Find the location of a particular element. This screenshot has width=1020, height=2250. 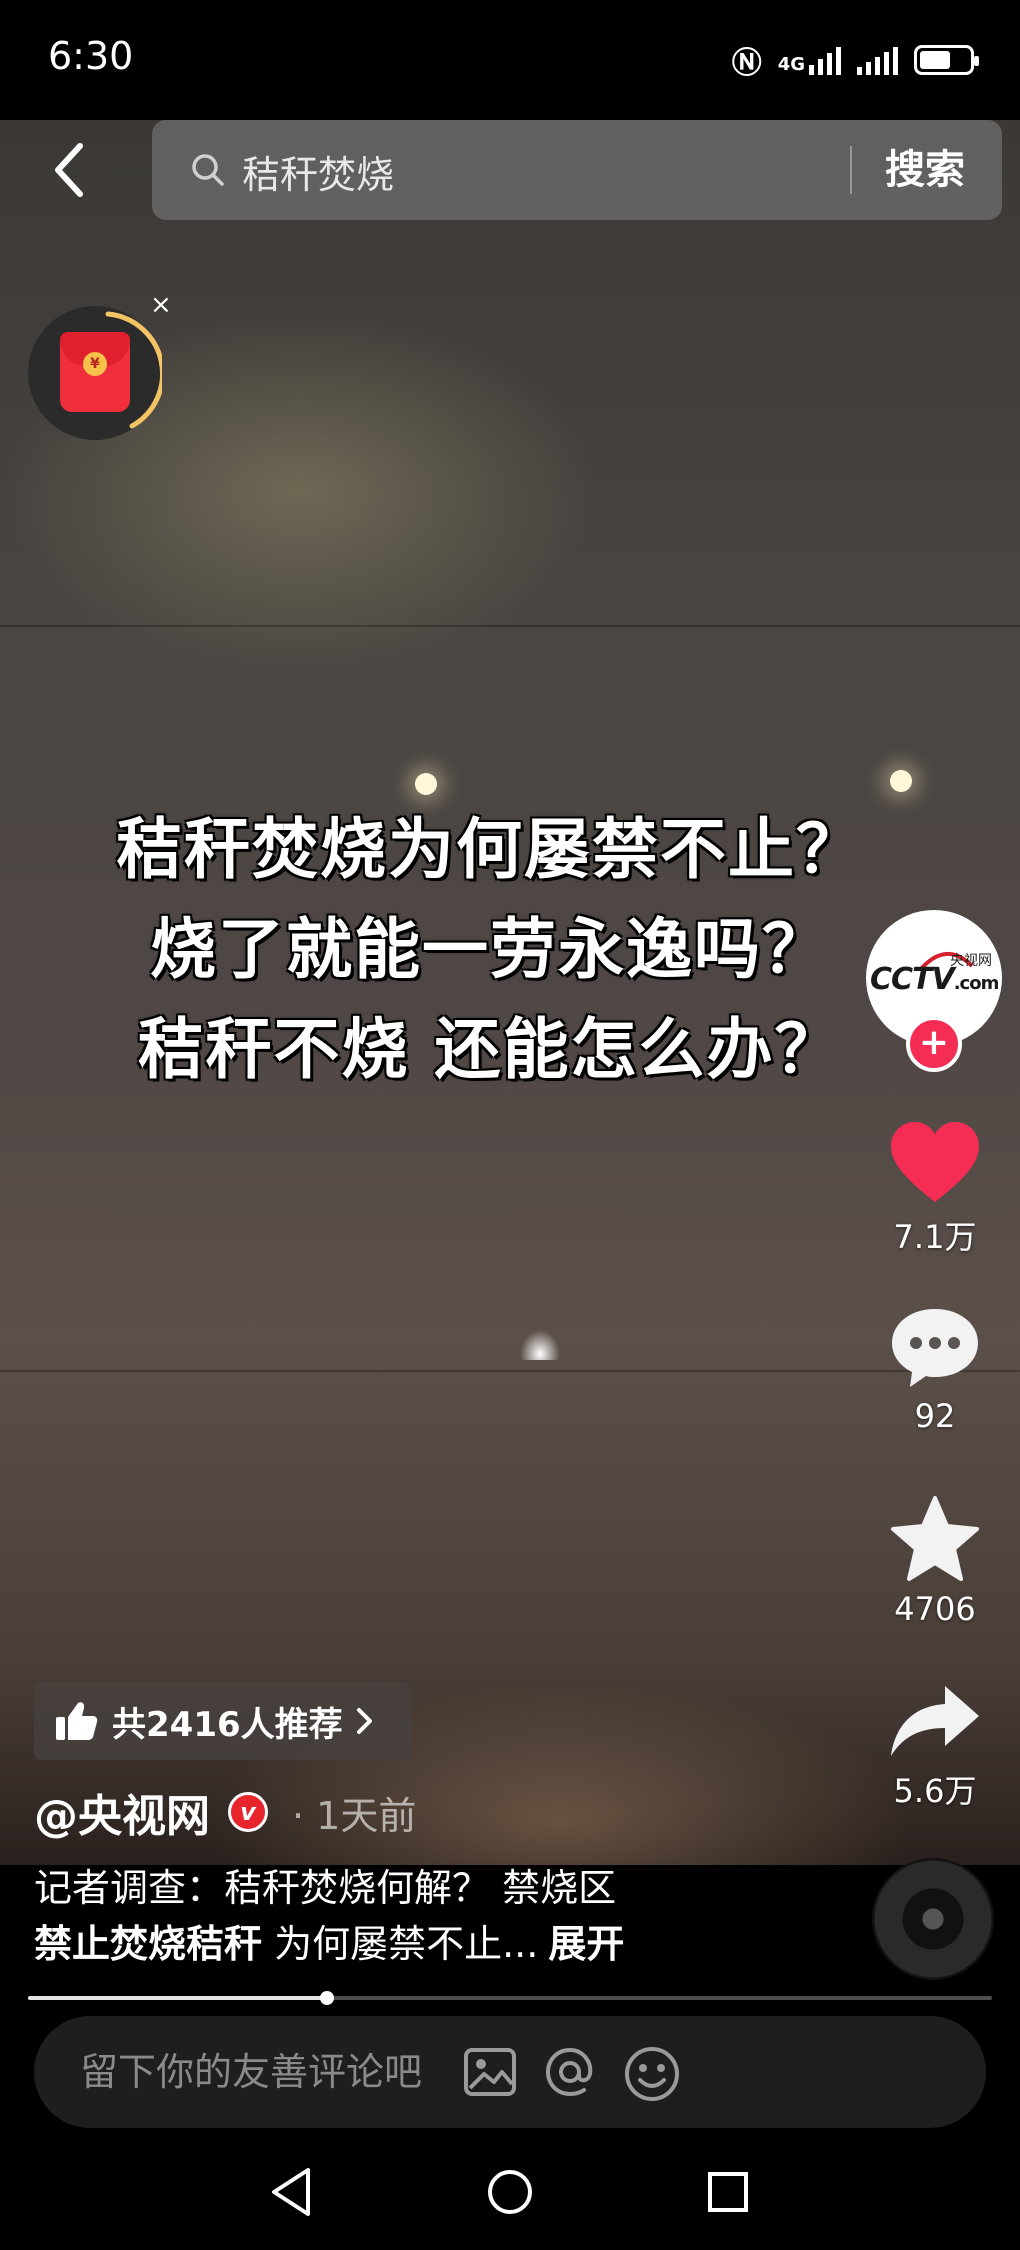

heart-icon is located at coordinates (935, 1162).